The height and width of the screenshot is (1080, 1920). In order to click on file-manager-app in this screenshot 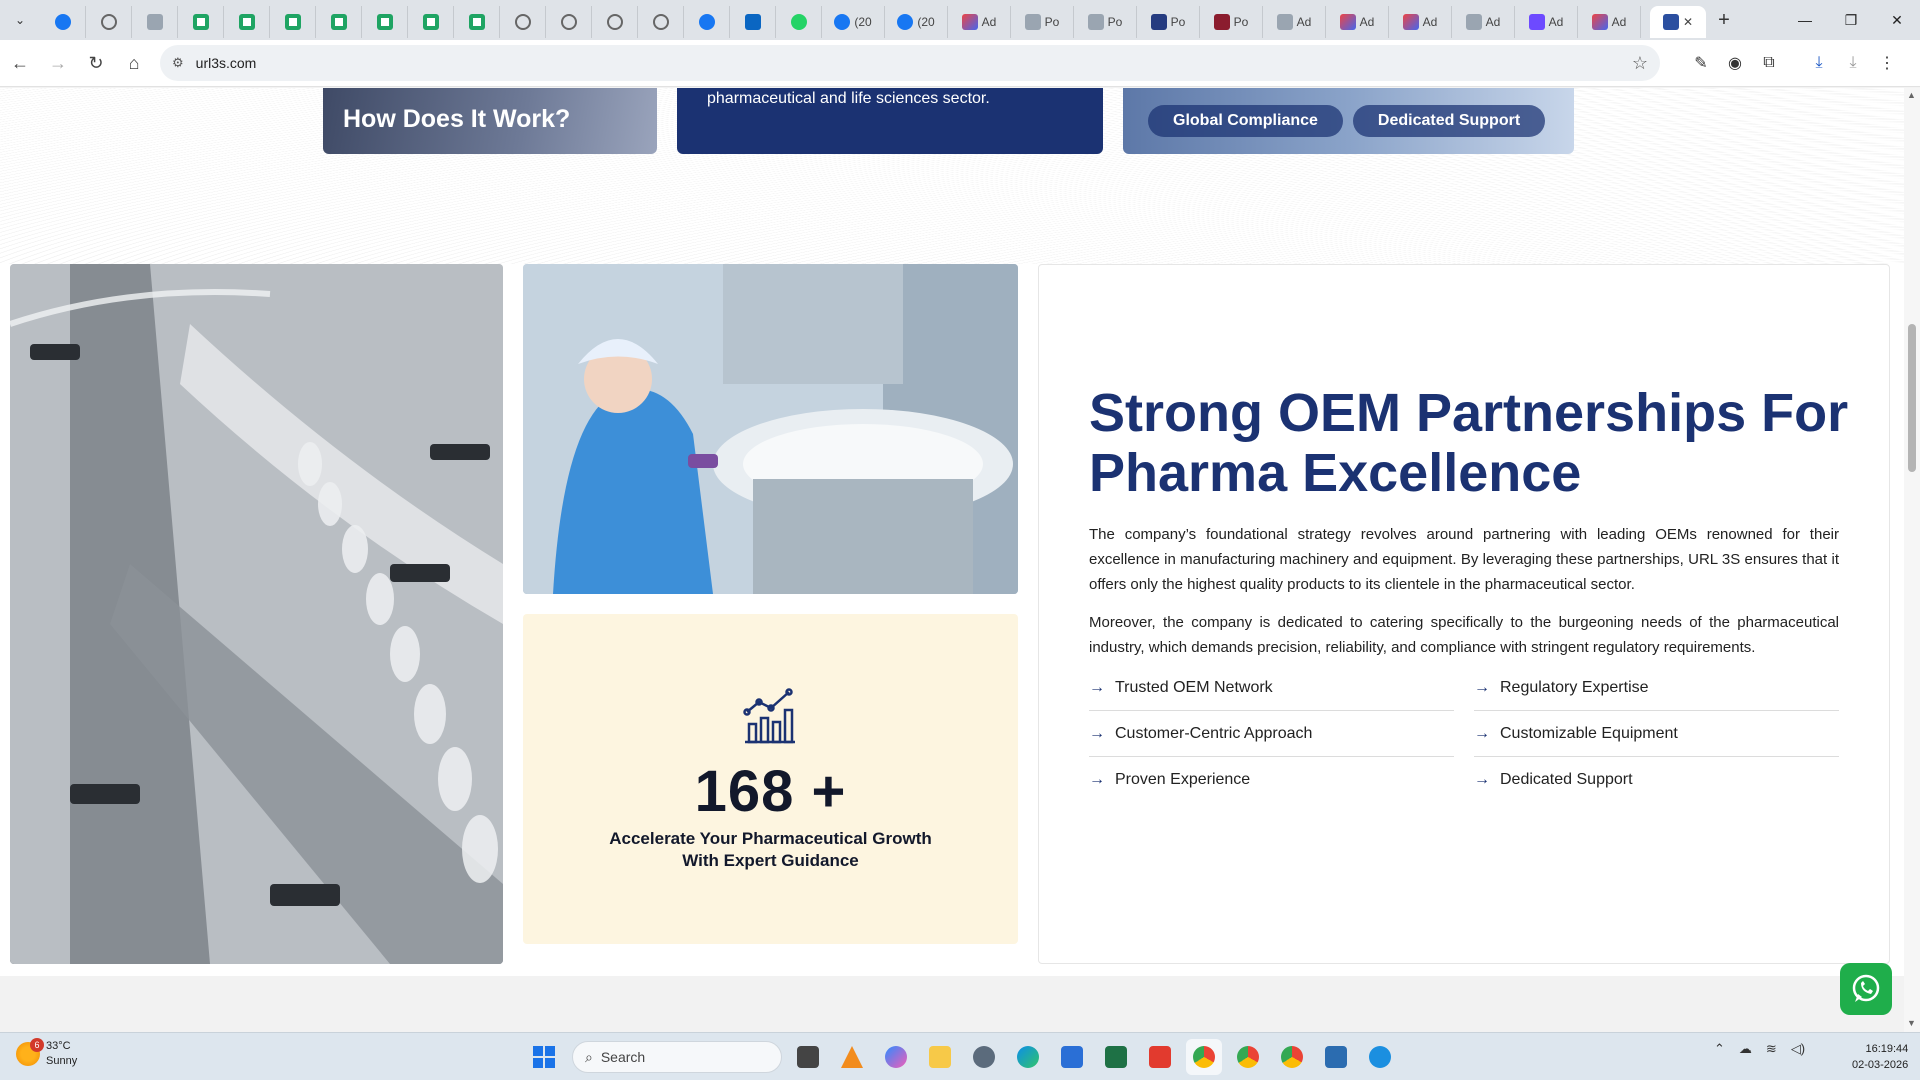, I will do `click(808, 1057)`.